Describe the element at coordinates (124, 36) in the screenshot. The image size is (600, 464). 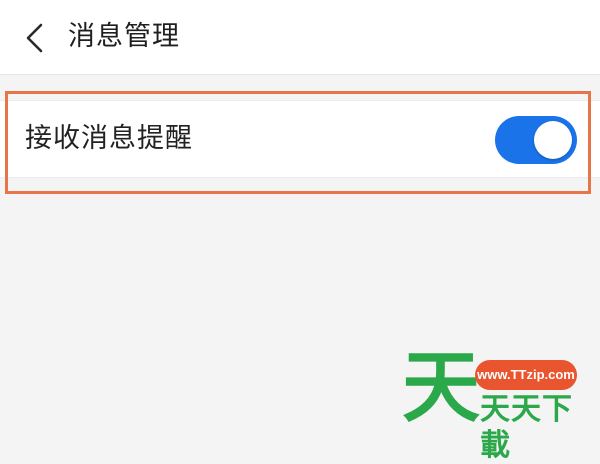
I see `page-title: 消息管理` at that location.